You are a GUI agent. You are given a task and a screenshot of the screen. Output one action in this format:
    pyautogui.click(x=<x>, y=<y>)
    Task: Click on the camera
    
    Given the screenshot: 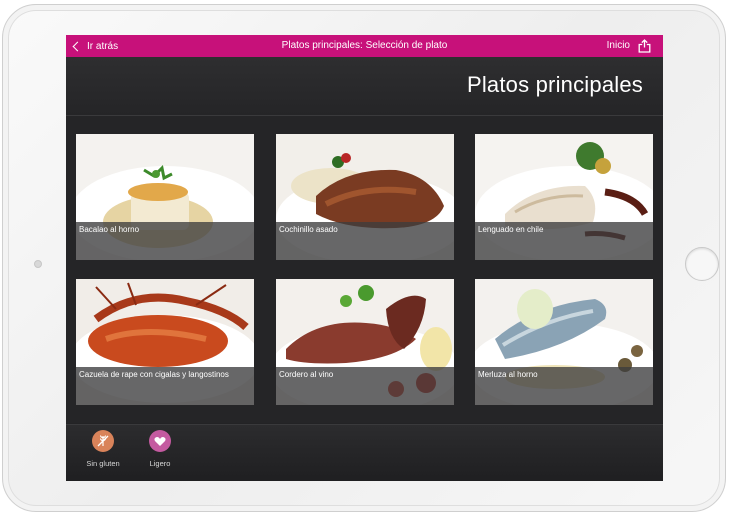 What is the action you would take?
    pyautogui.click(x=38, y=264)
    